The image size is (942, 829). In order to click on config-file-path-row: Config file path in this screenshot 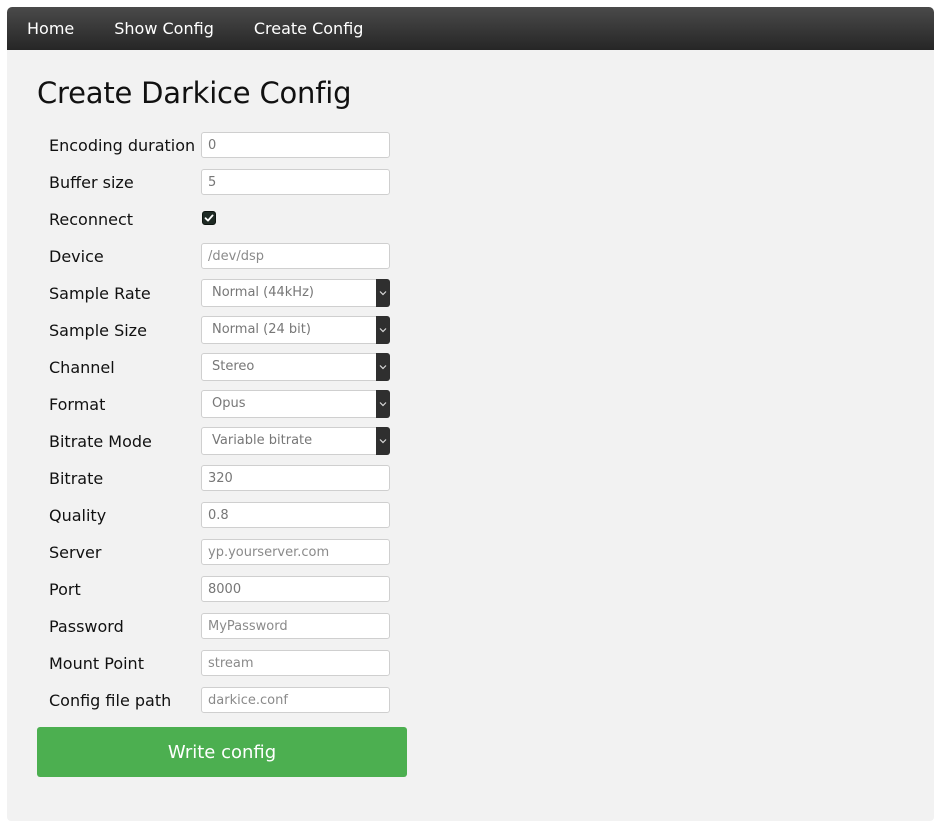, I will do `click(229, 700)`.